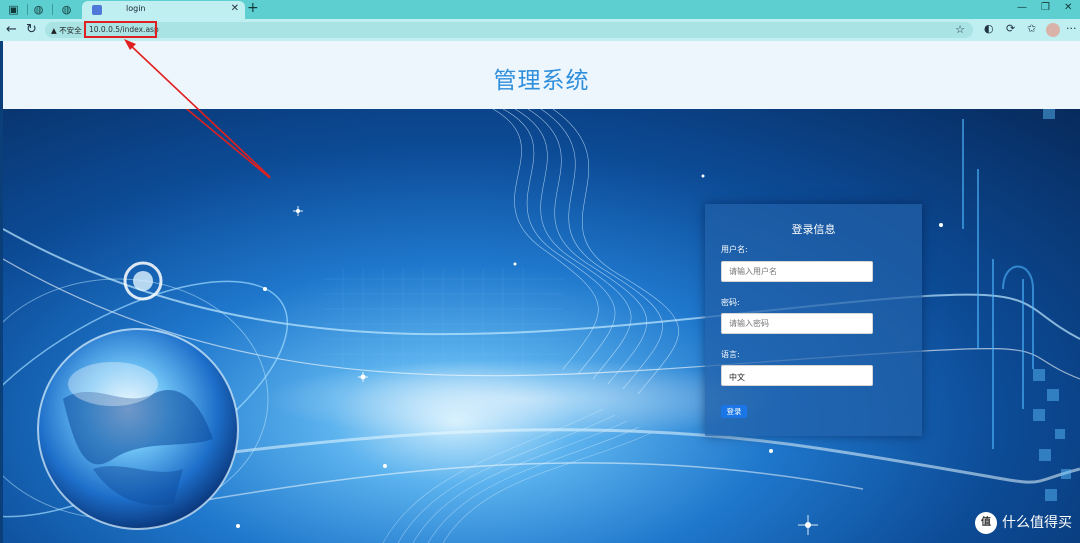 This screenshot has height=543, width=1080. What do you see at coordinates (509, 30) in the screenshot?
I see `address-input: ▲ 不安全 10.0.0.5/index.asp ☆` at bounding box center [509, 30].